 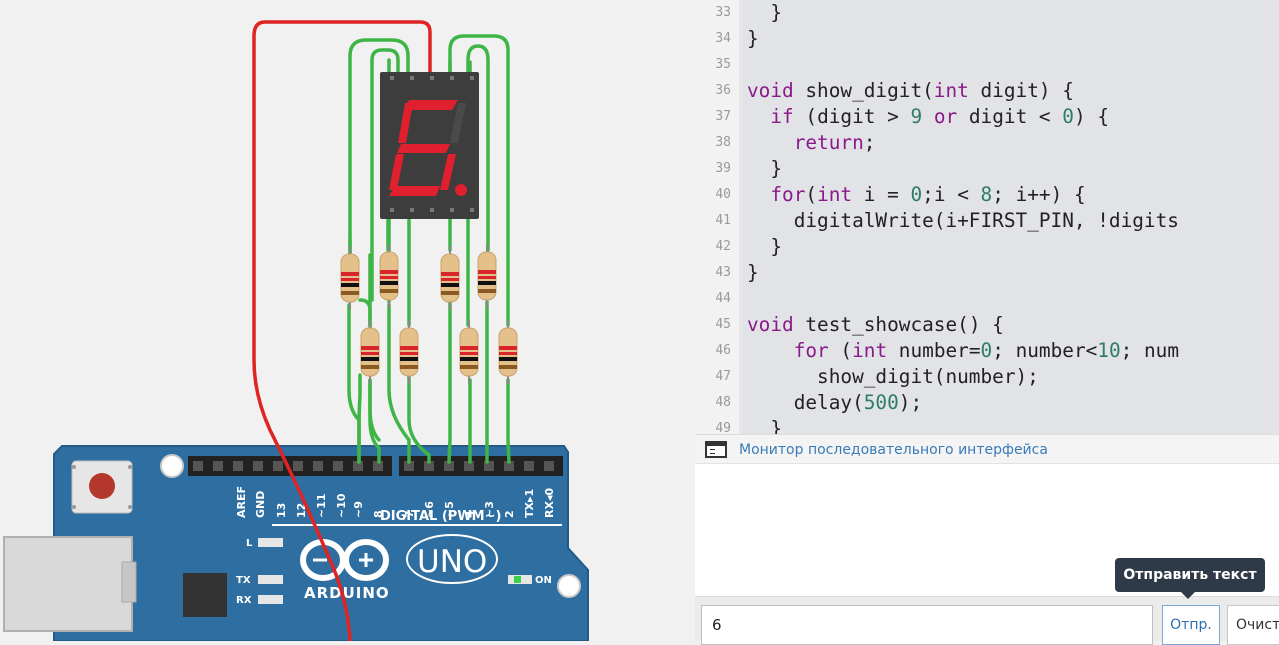 I want to click on code-line: 34}, so click(x=987, y=39).